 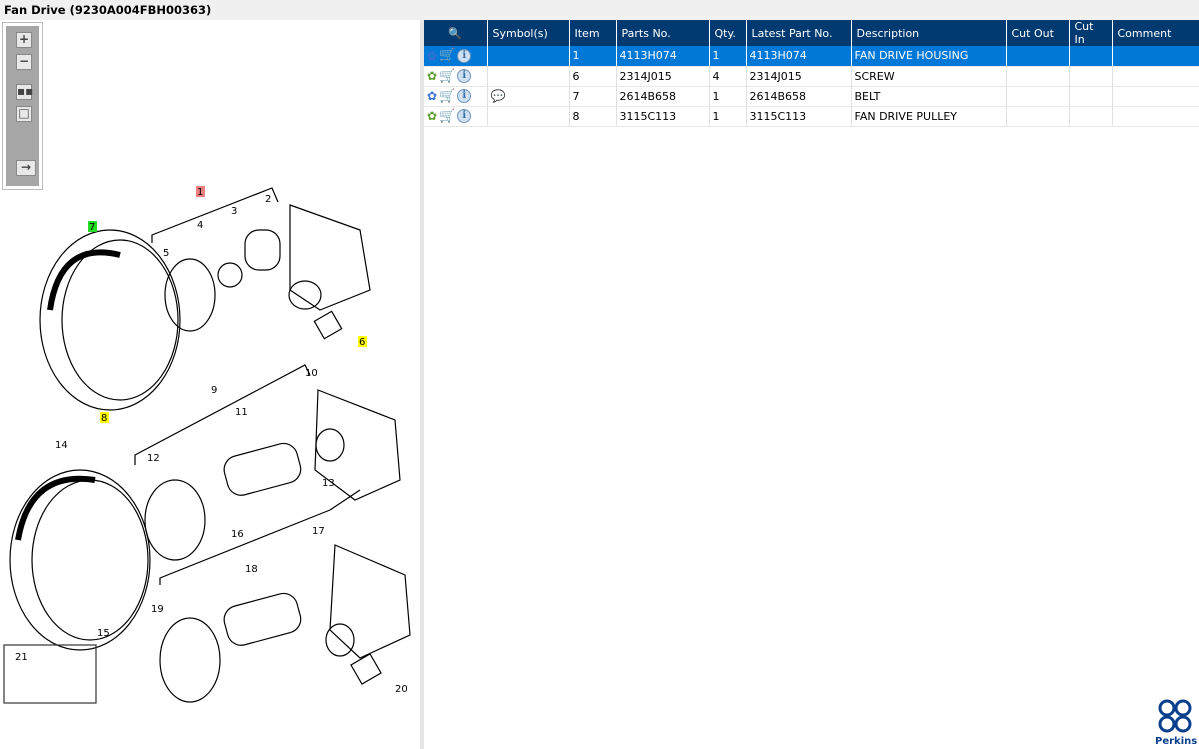 What do you see at coordinates (214, 390) in the screenshot?
I see `callout-9: 9` at bounding box center [214, 390].